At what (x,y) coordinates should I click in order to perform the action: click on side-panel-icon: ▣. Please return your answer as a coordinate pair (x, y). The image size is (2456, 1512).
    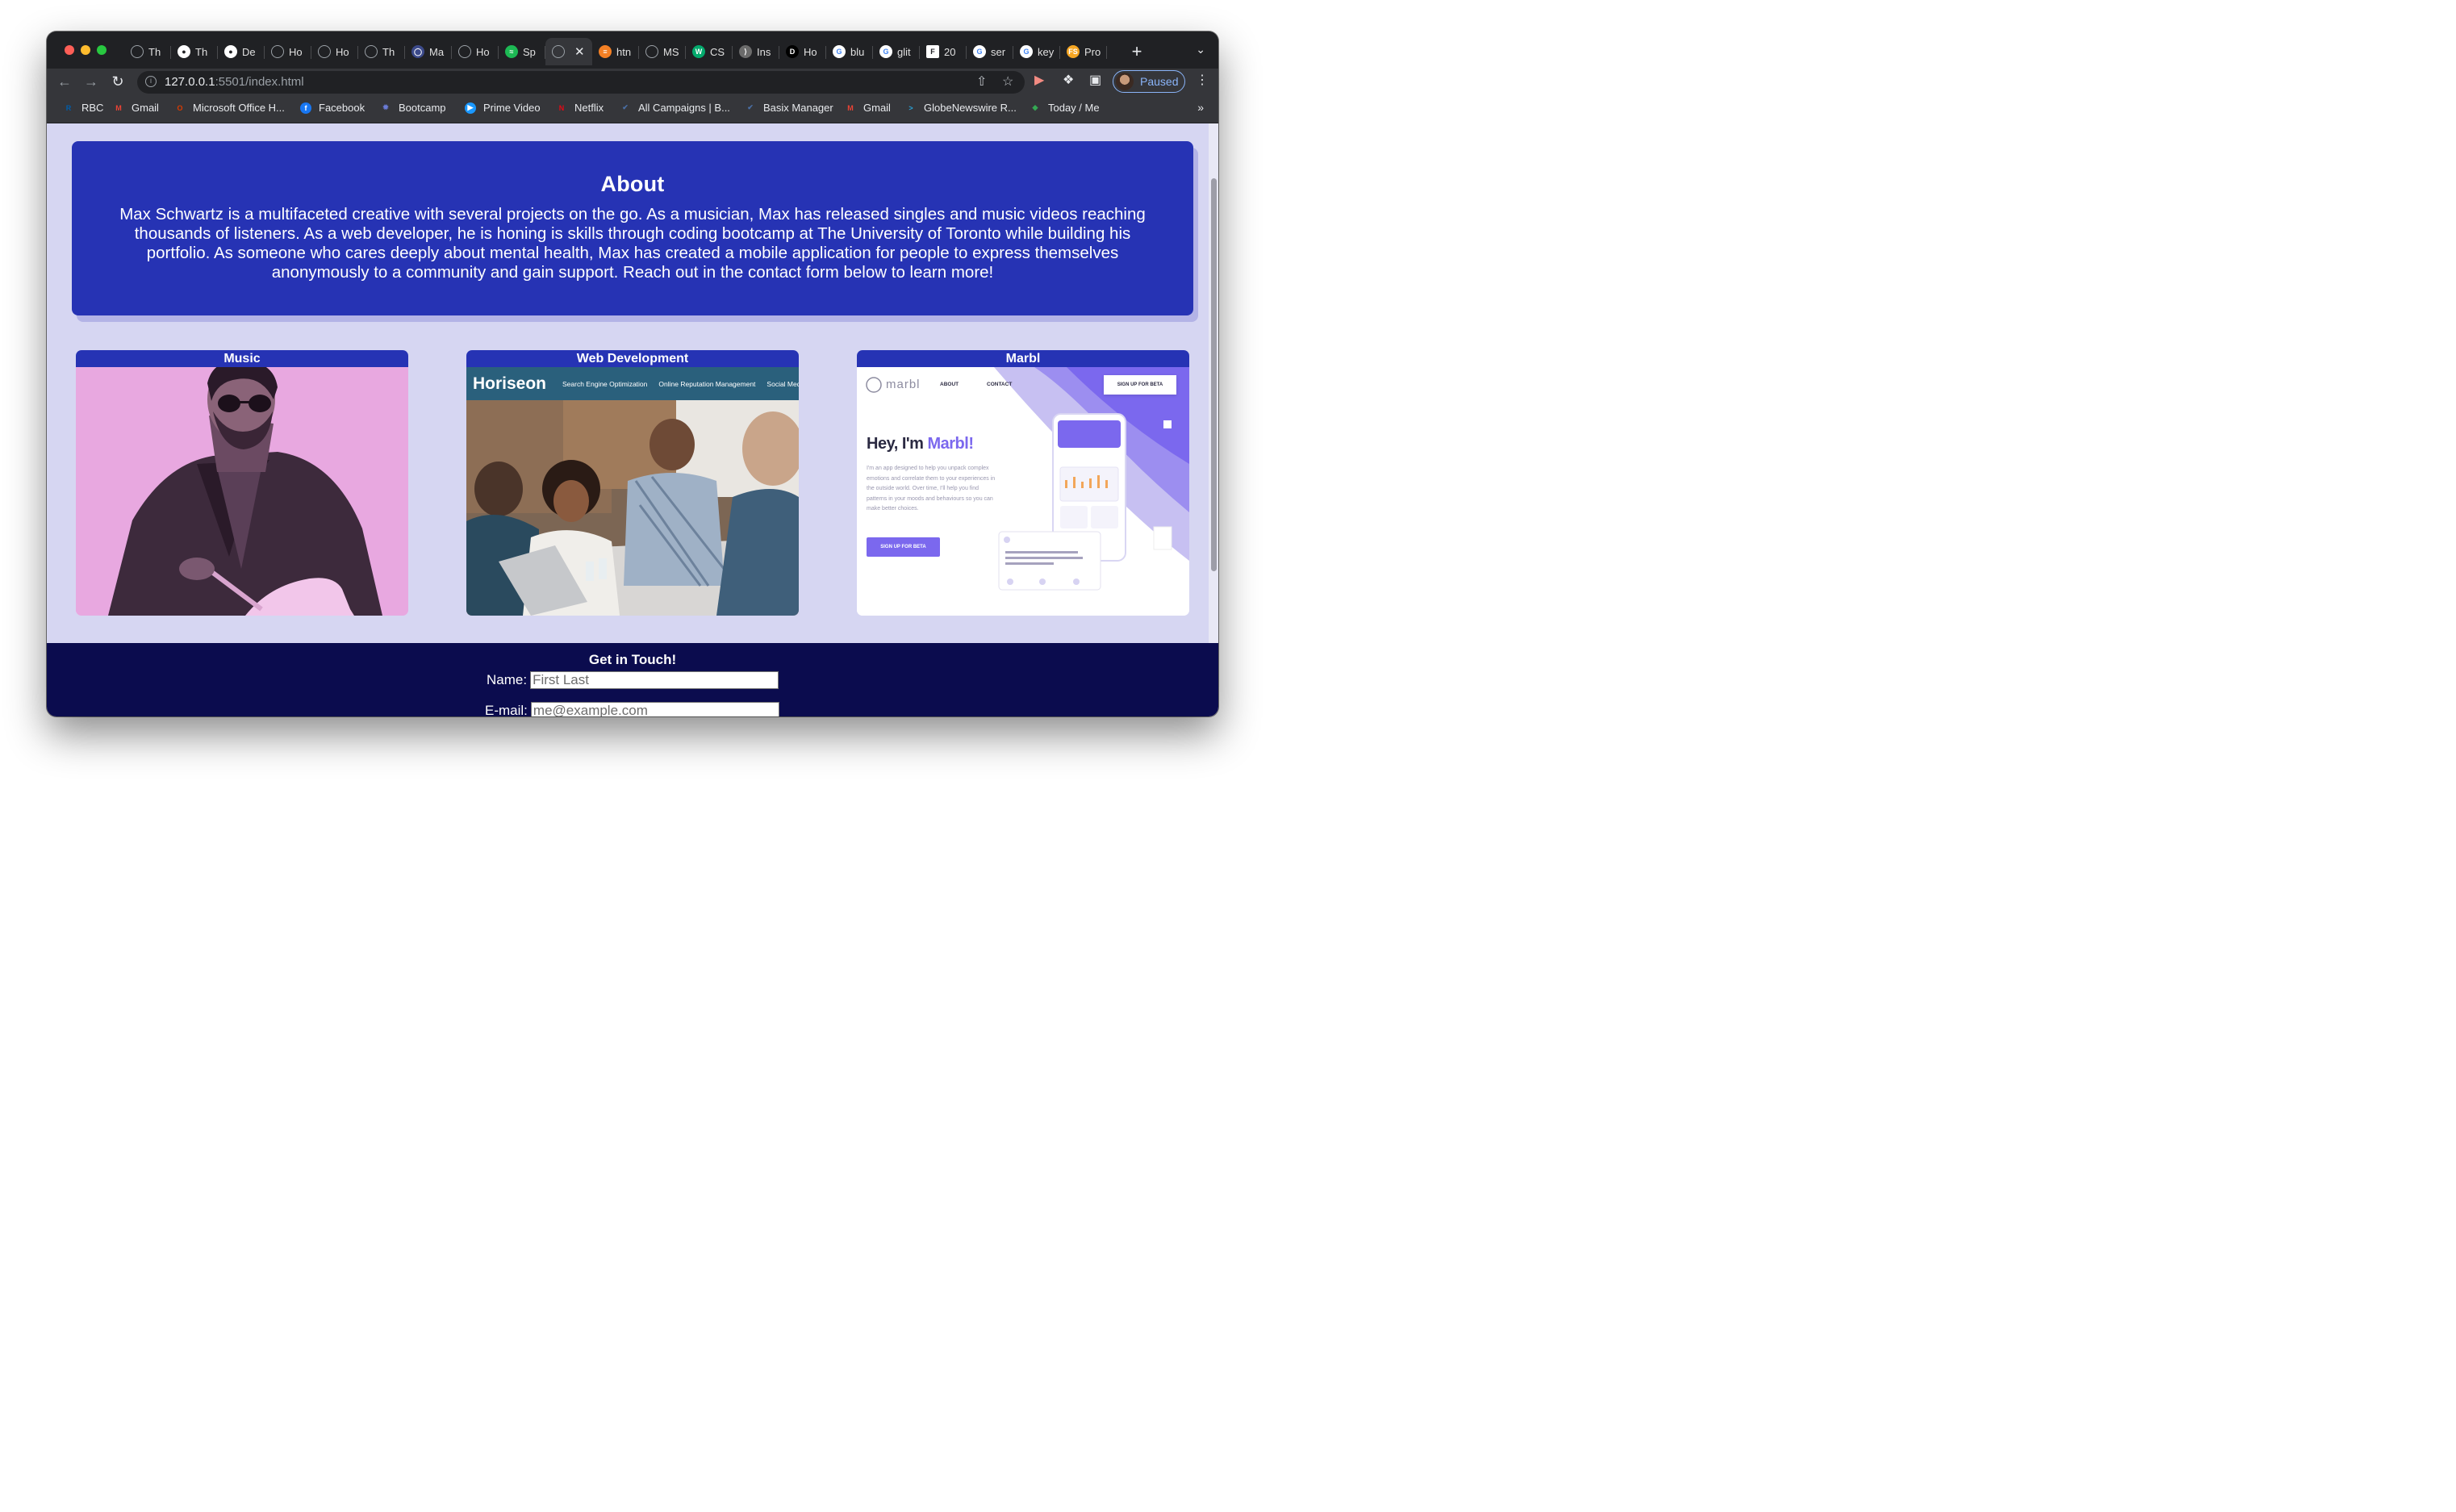
    Looking at the image, I should click on (1095, 80).